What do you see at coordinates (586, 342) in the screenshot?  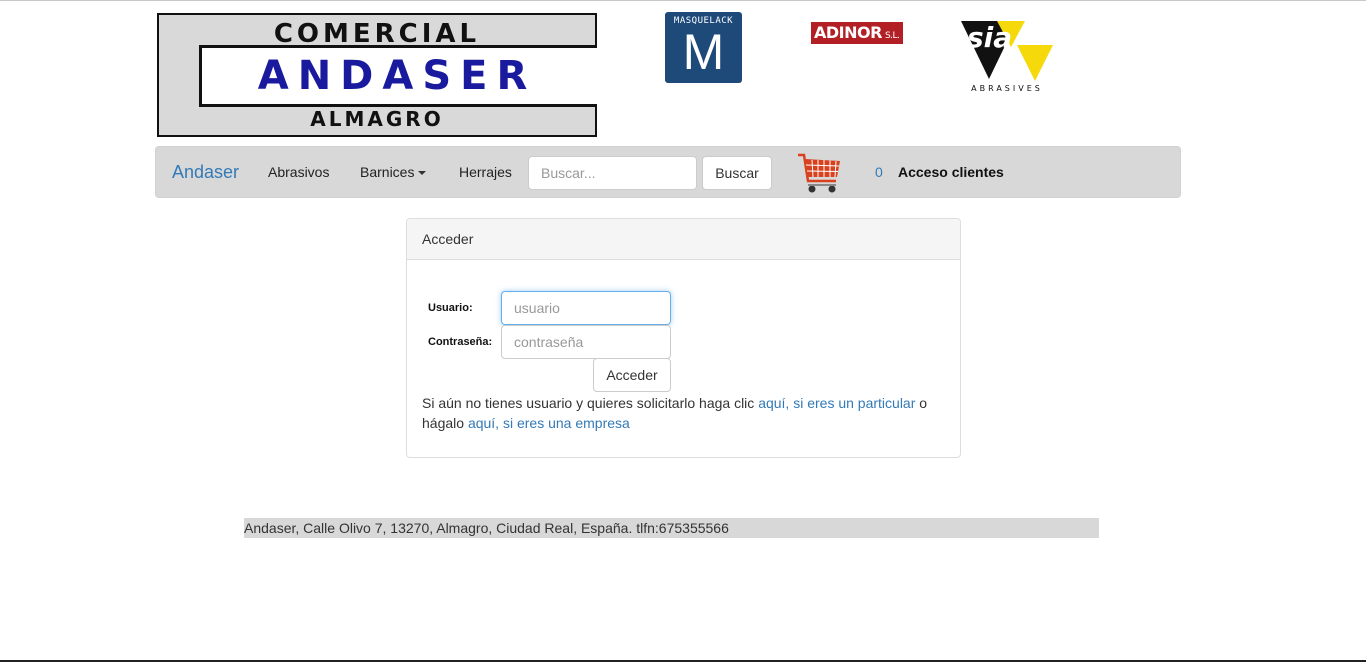 I see `password-input` at bounding box center [586, 342].